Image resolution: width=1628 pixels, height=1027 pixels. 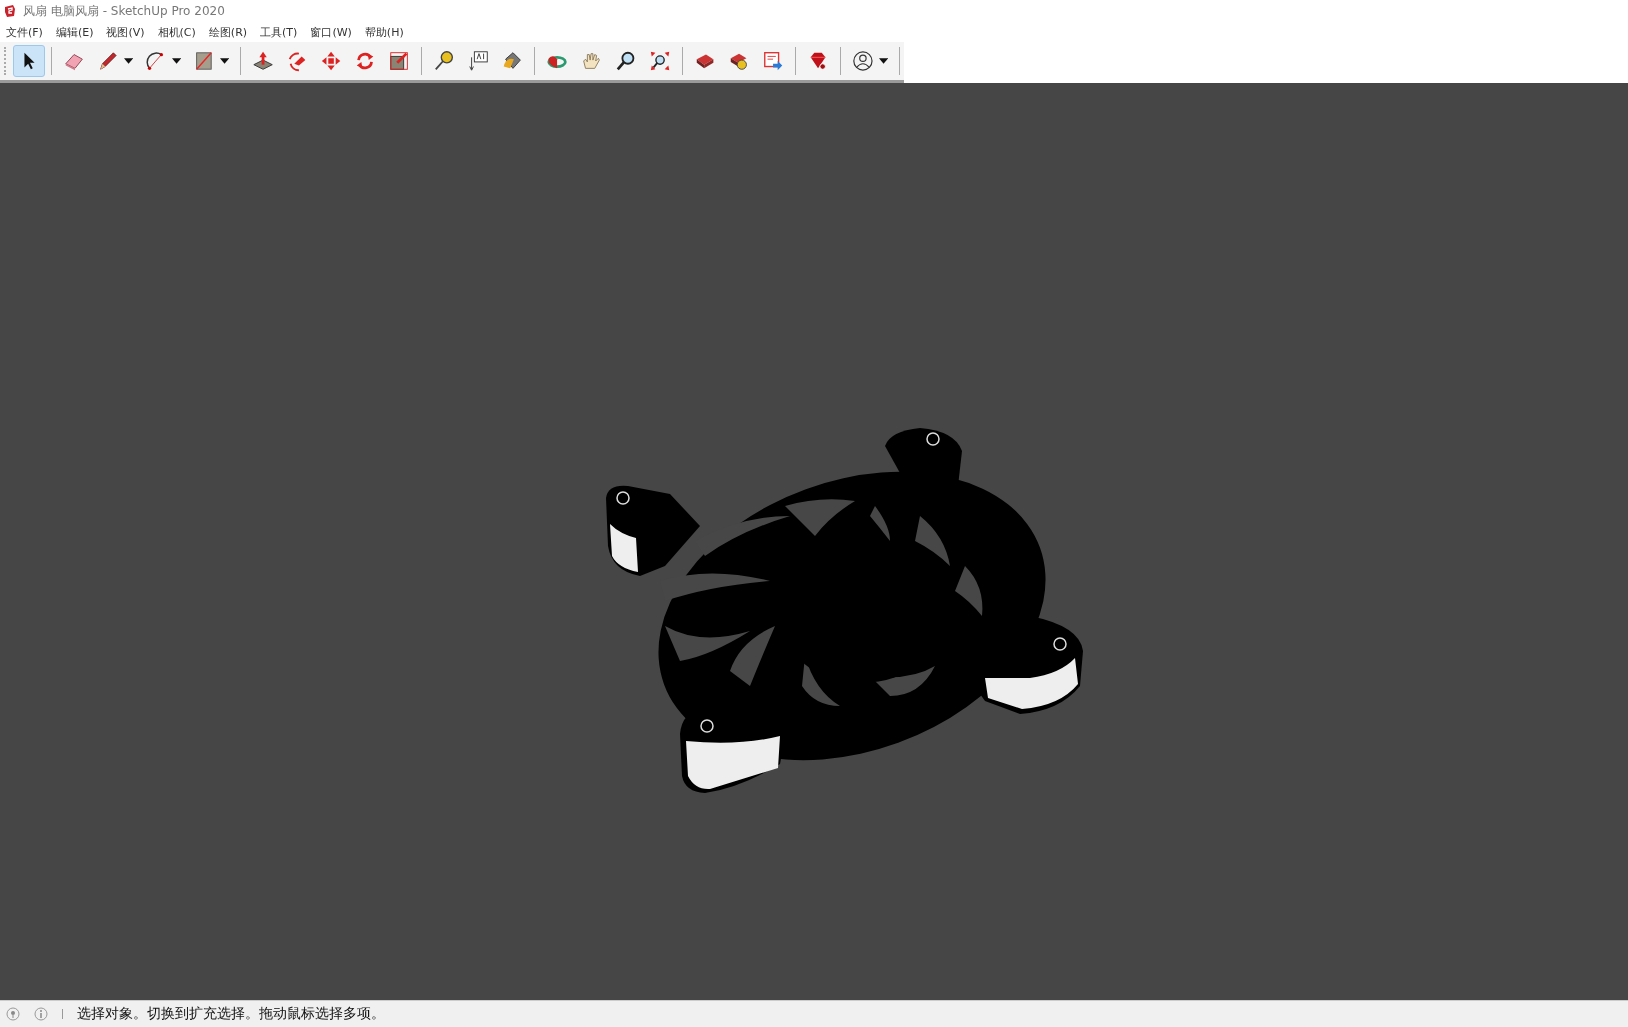 What do you see at coordinates (124, 11) in the screenshot?
I see `window-title: 风扇 电脑风扇 - SketchUp Pro 2020` at bounding box center [124, 11].